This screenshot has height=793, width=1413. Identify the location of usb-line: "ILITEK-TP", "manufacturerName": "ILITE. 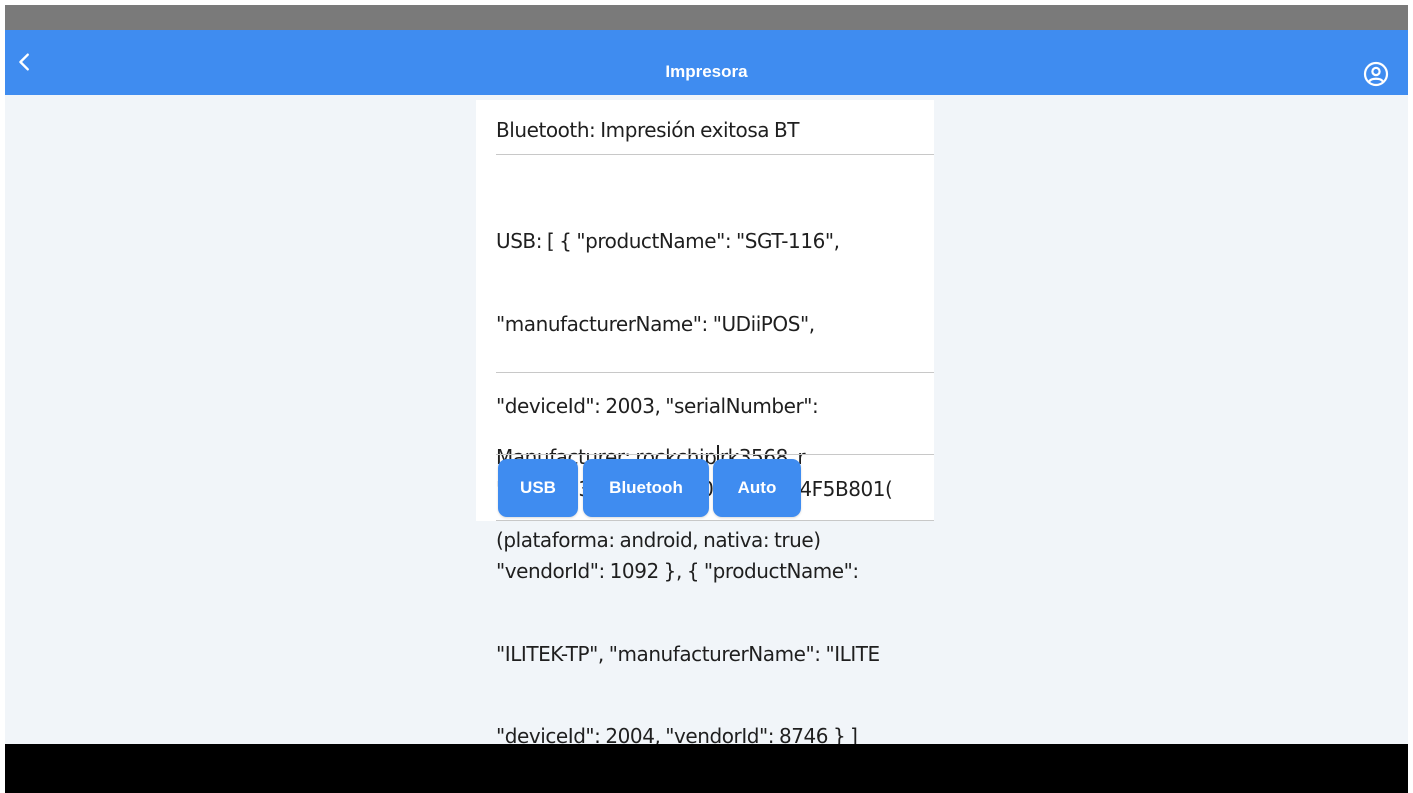
(688, 653).